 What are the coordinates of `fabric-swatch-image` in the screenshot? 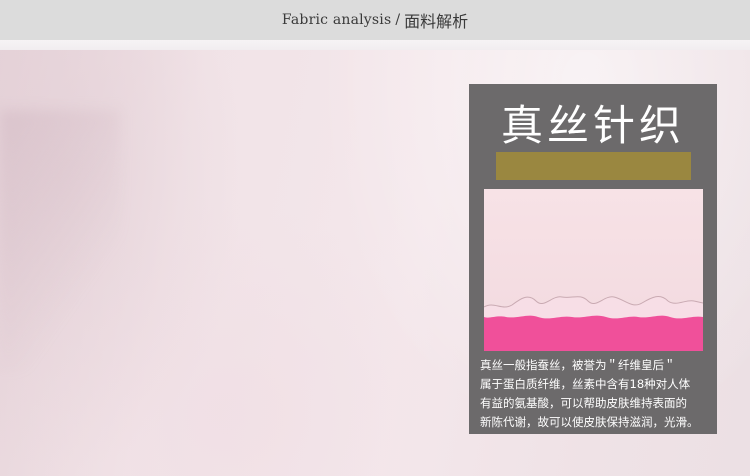 It's located at (593, 270).